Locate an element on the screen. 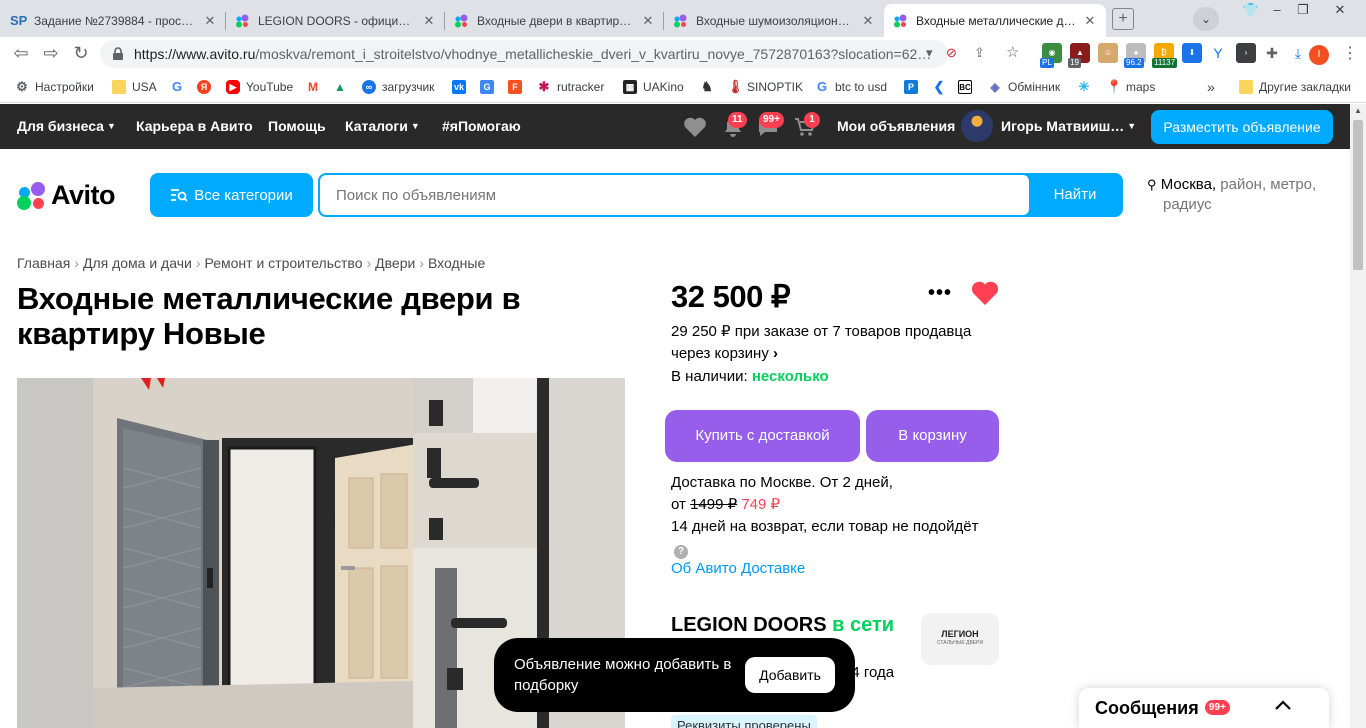 The image size is (1366, 728). scrollbar-thumb is located at coordinates (1358, 195).